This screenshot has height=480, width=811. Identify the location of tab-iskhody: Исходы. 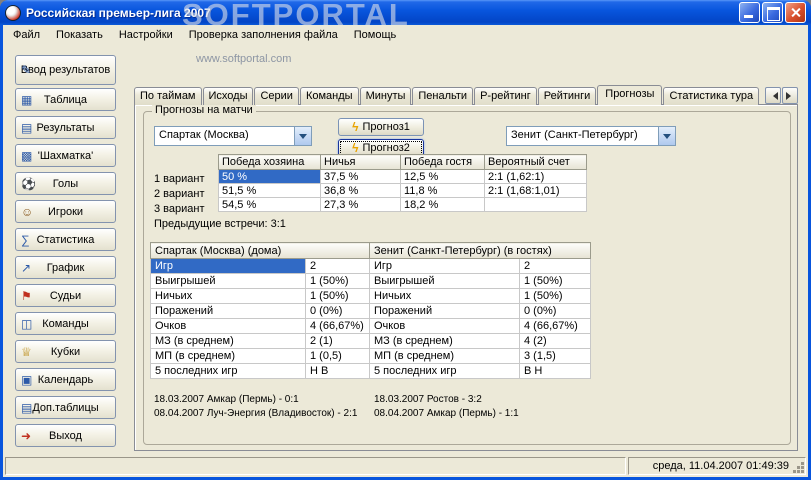
(228, 96).